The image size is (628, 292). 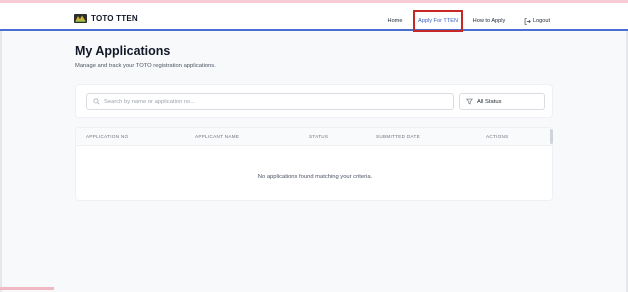 What do you see at coordinates (123, 51) in the screenshot?
I see `page-title: My Applications` at bounding box center [123, 51].